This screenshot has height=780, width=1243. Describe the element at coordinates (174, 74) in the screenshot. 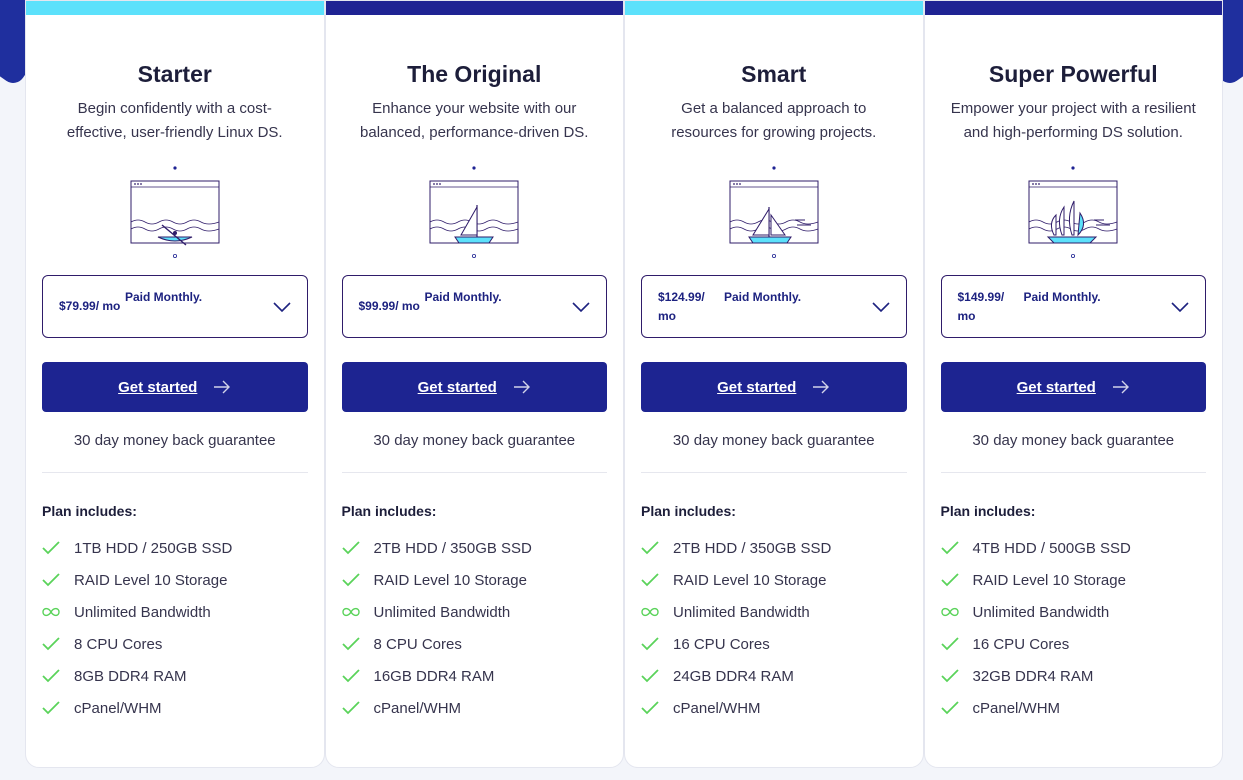

I see `plan-name: Starter` at that location.